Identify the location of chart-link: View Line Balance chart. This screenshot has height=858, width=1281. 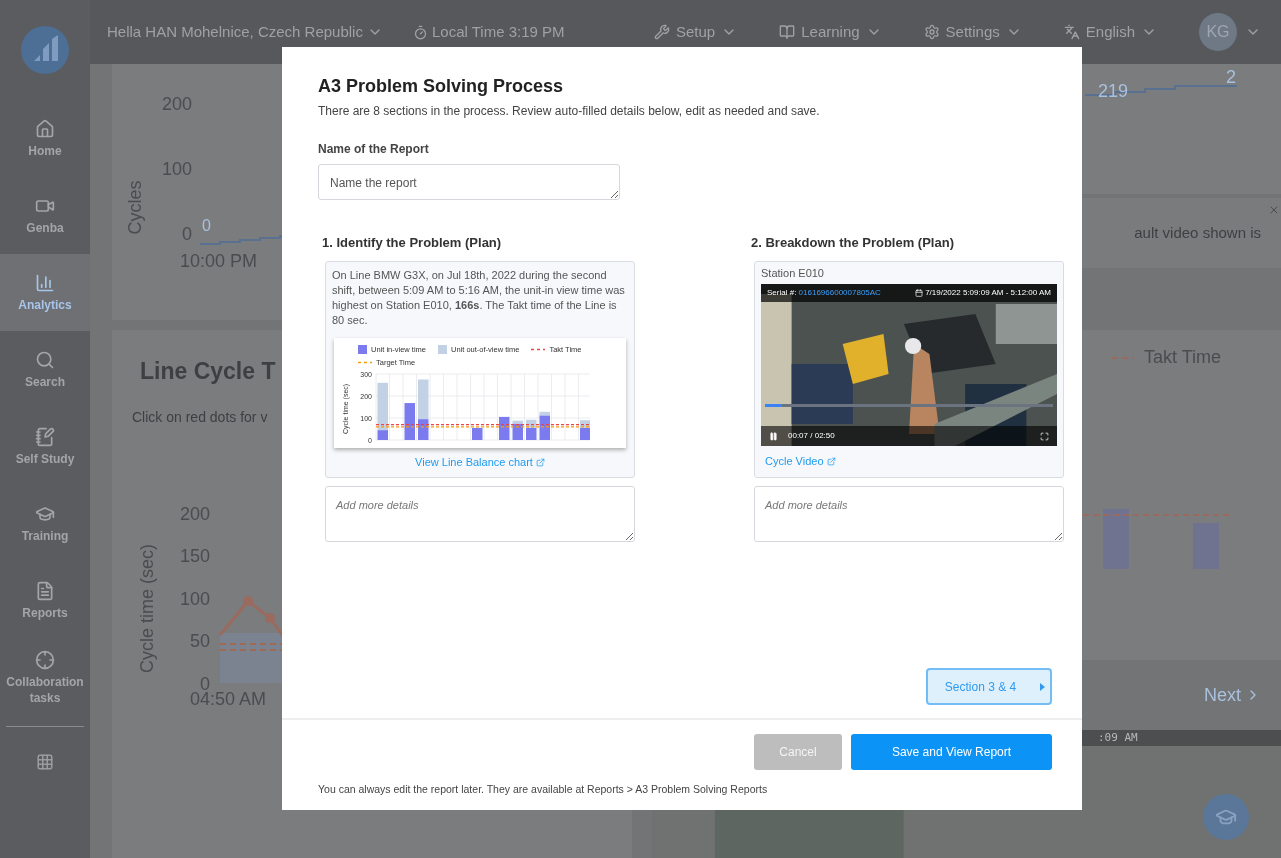
(480, 462).